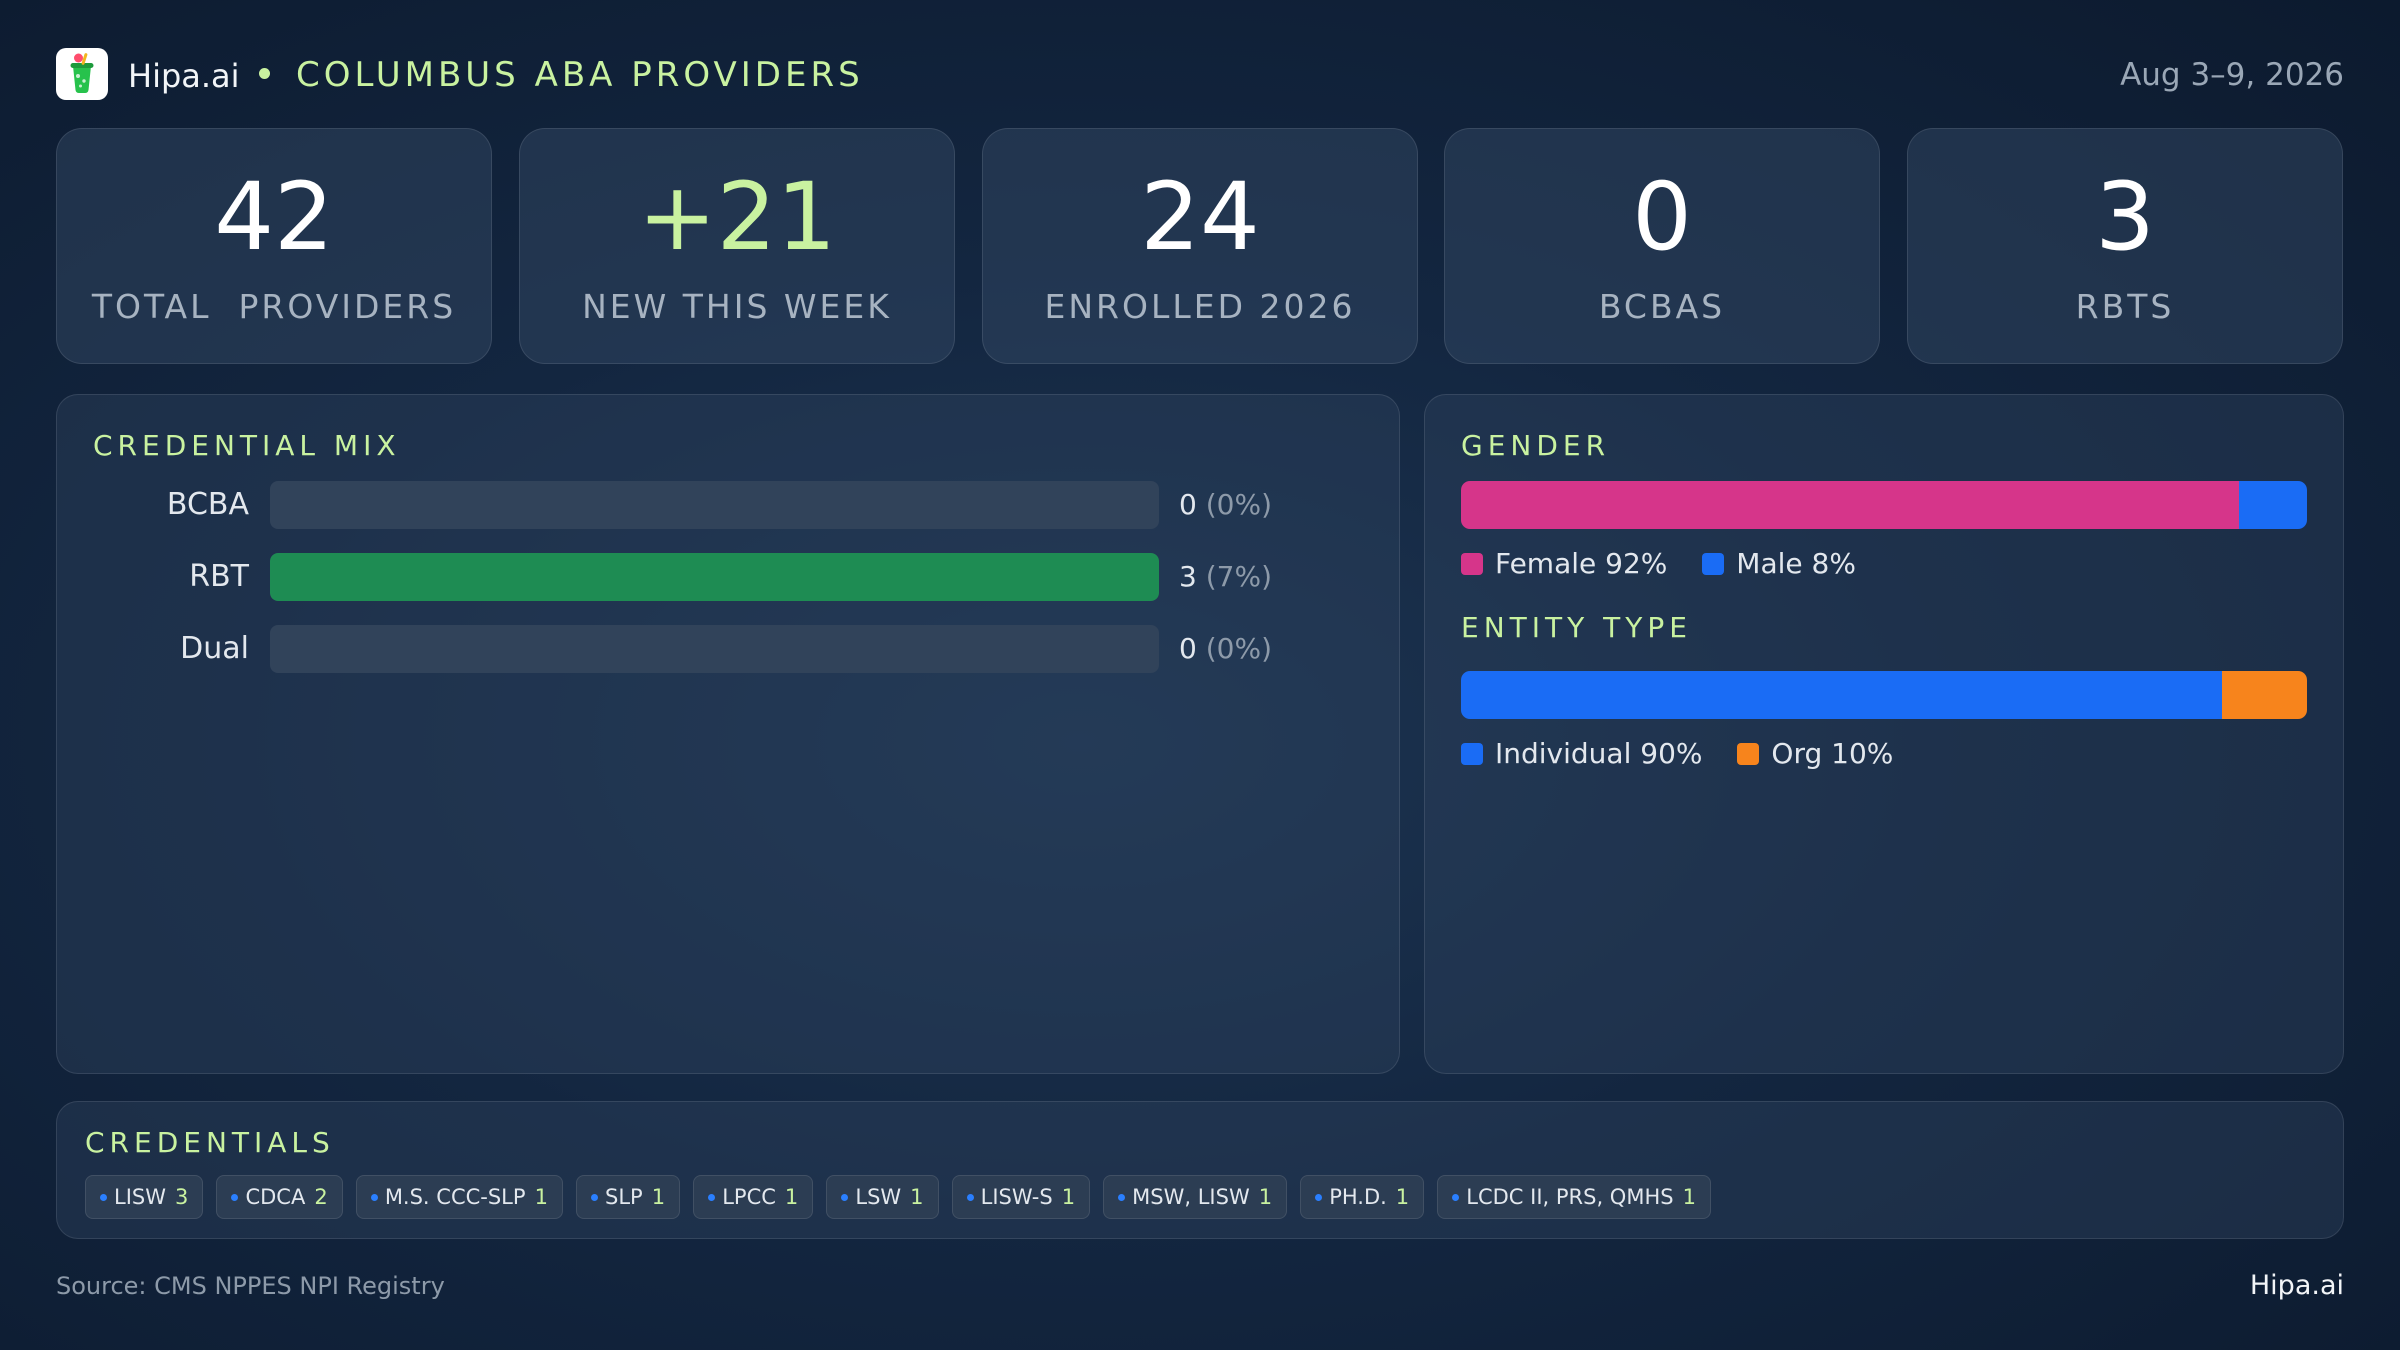  I want to click on kpi-label: ENROLLED 2026, so click(1200, 306).